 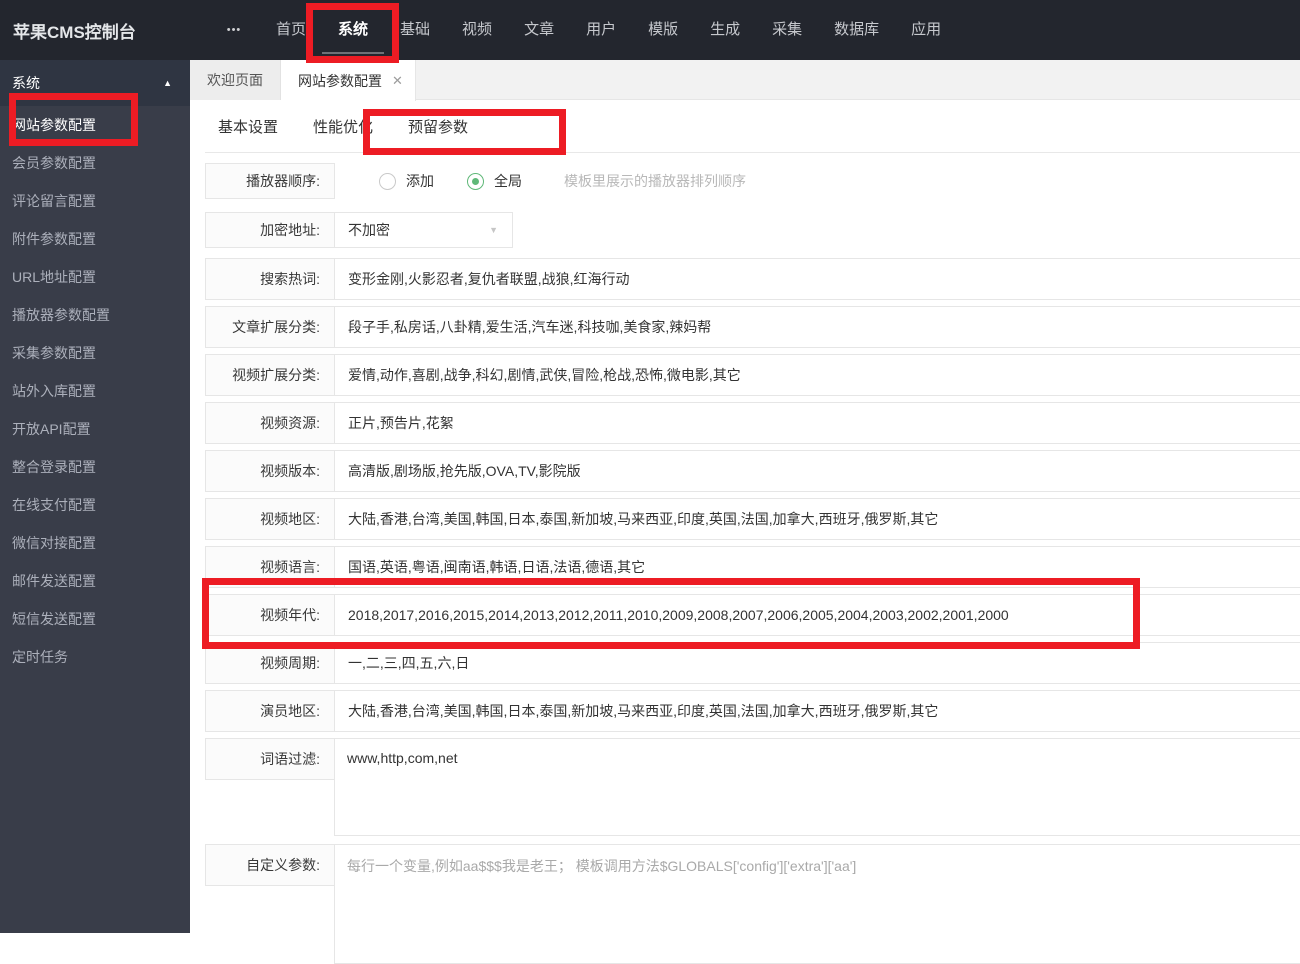 What do you see at coordinates (415, 30) in the screenshot?
I see `nav-item-basic: 基础` at bounding box center [415, 30].